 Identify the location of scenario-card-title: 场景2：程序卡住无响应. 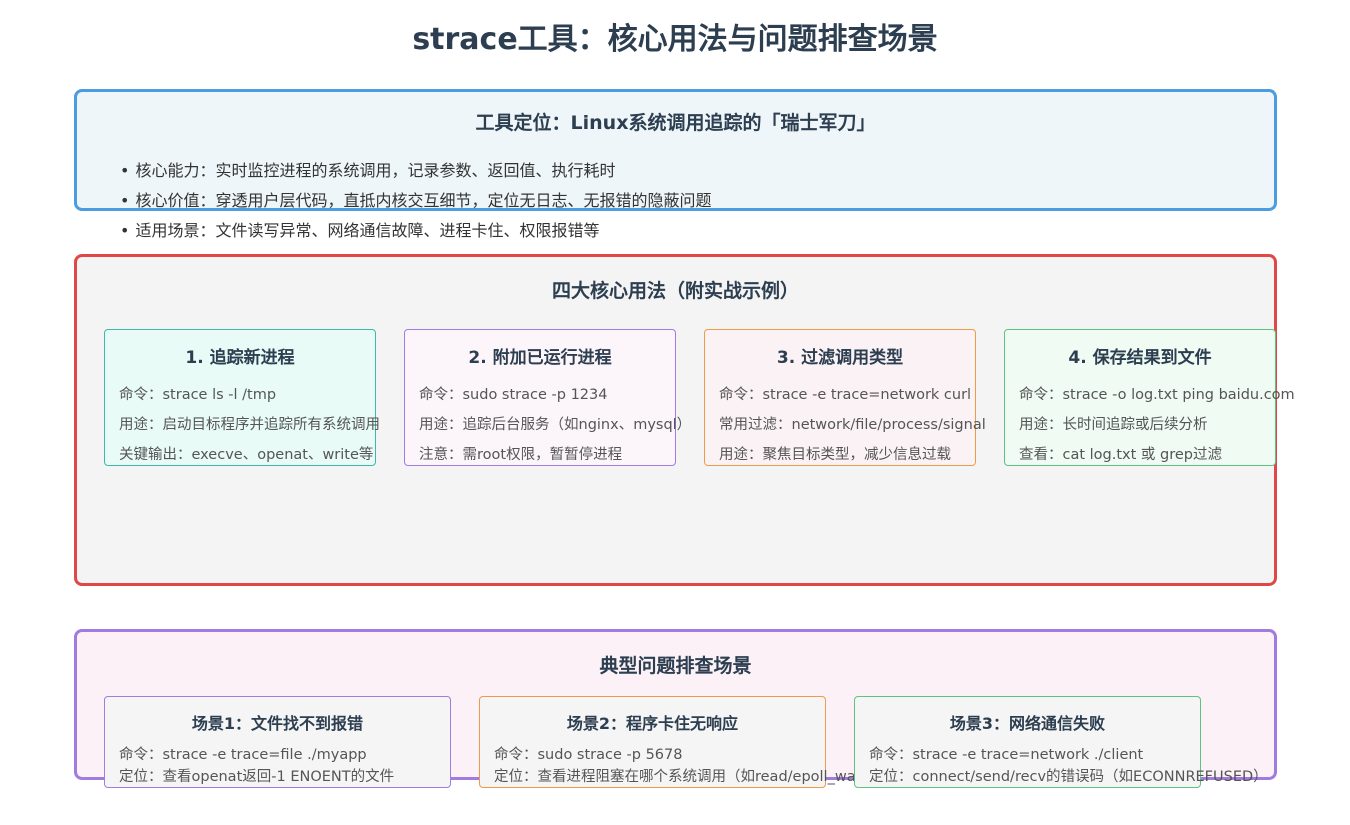
(652, 723).